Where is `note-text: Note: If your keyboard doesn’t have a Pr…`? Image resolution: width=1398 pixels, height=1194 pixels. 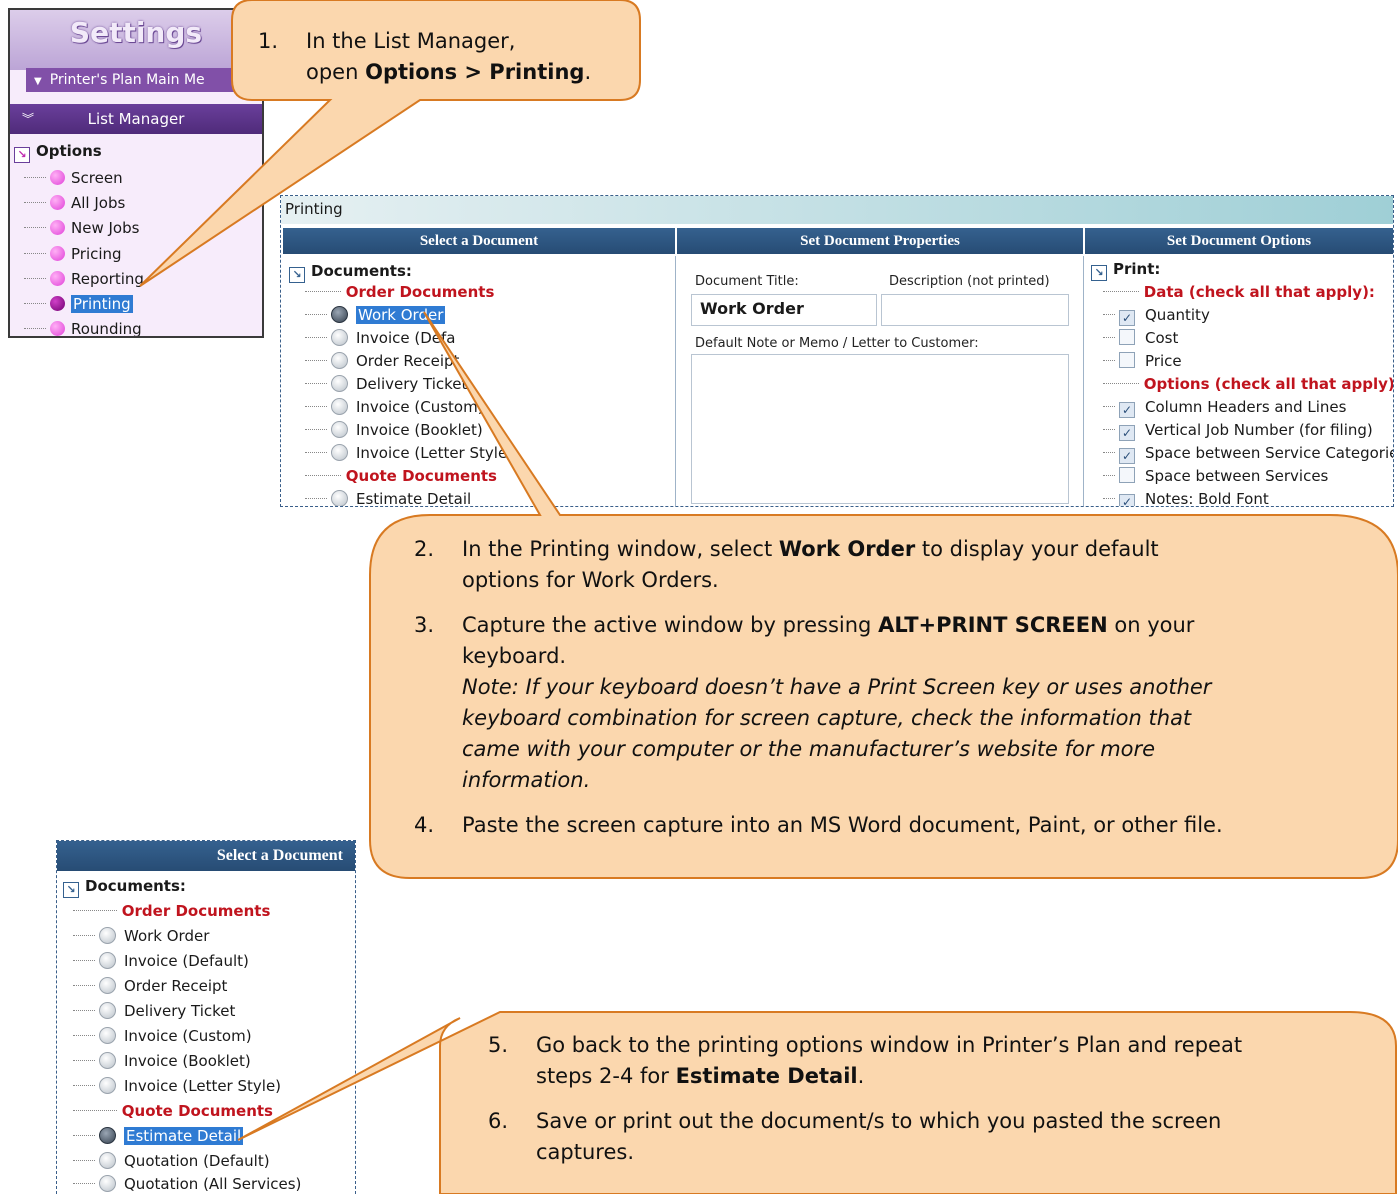 note-text: Note: If your keyboard doesn’t have a Pr… is located at coordinates (837, 687).